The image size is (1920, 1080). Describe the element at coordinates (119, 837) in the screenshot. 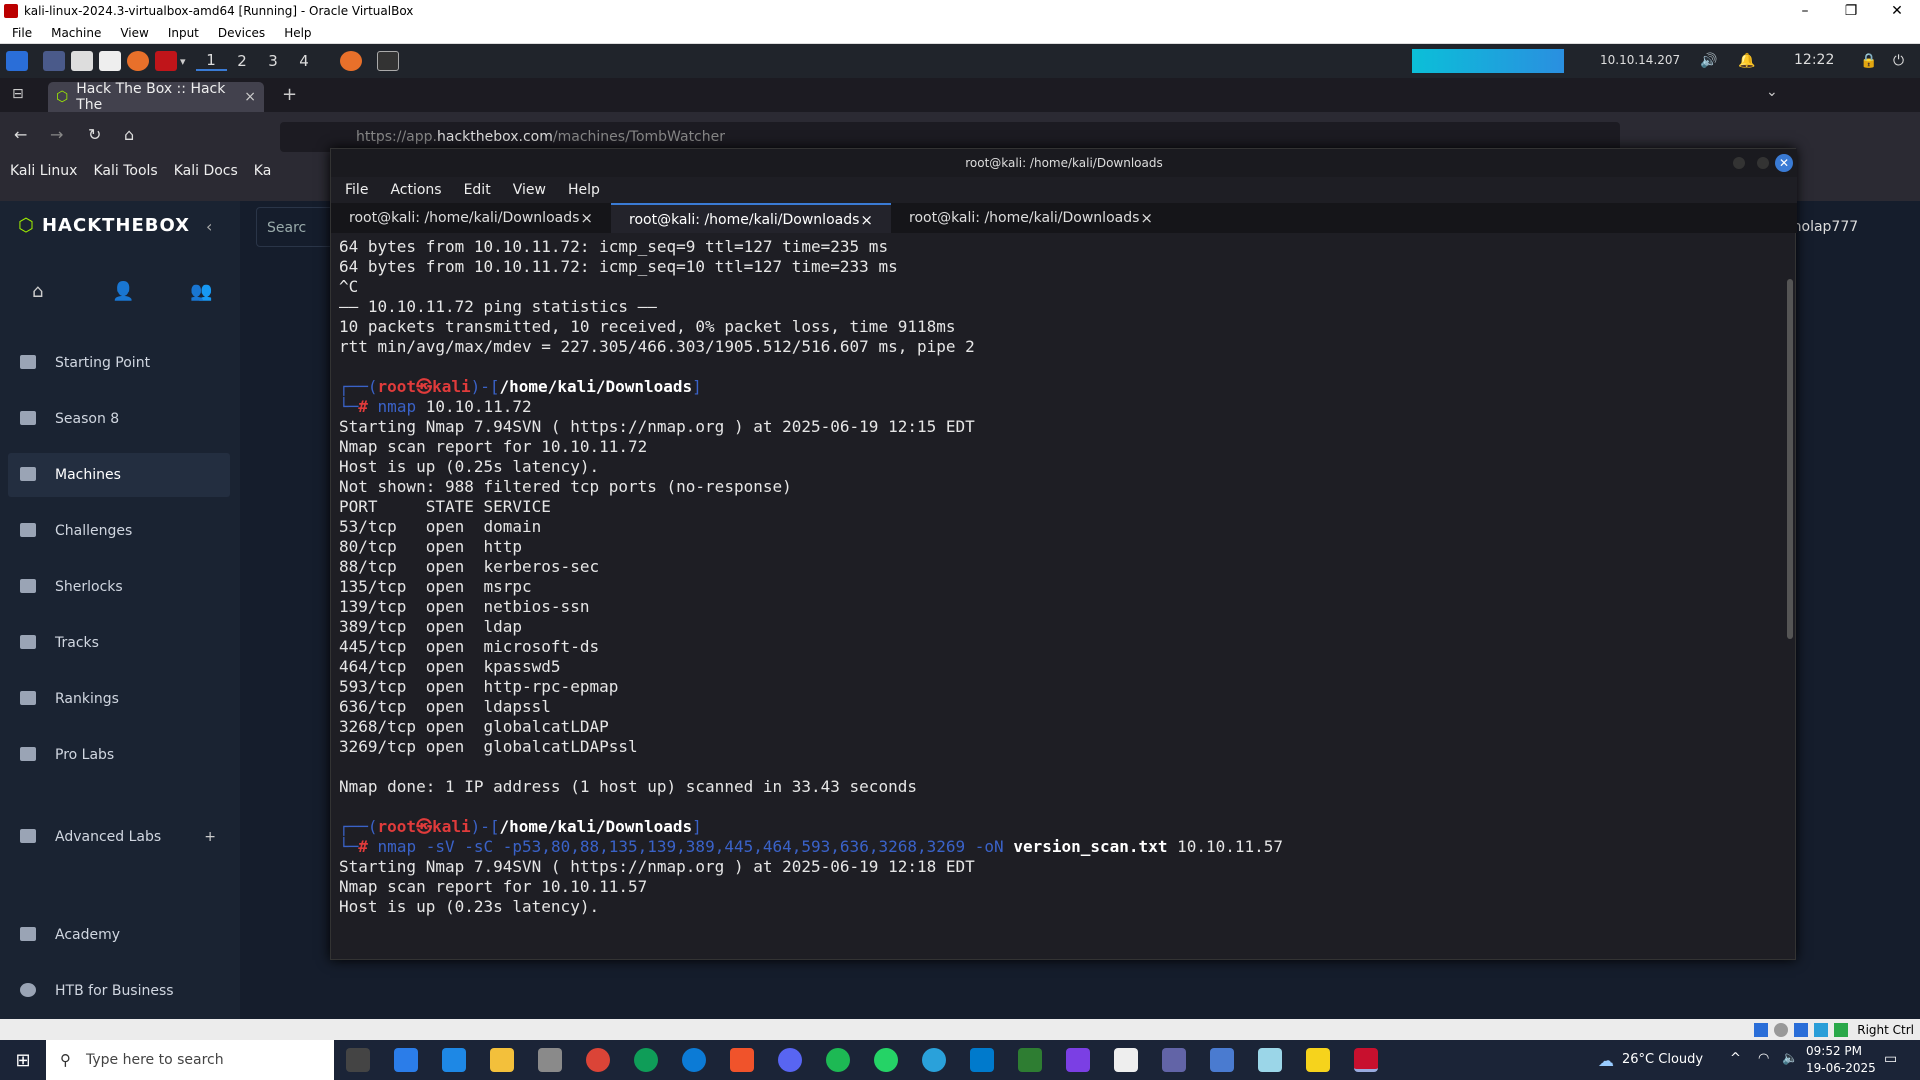

I see `nav-advanced-labs: Advanced Labs +` at that location.